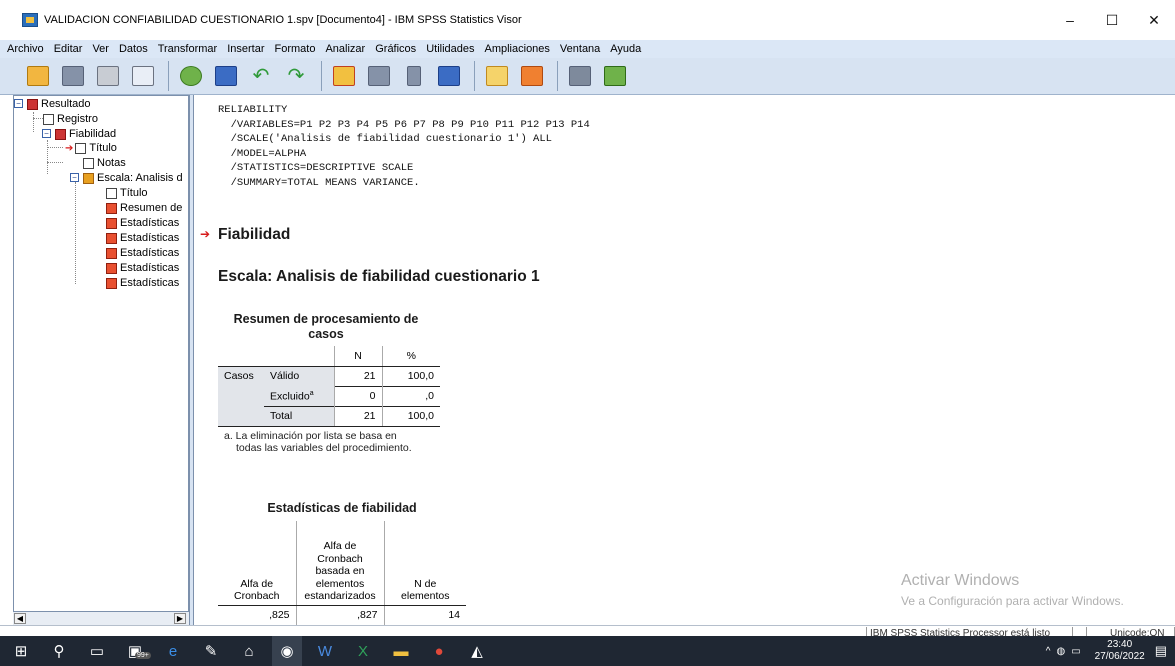  I want to click on reliability-stats-title: Estadísticas de fiabilidad, so click(342, 508).